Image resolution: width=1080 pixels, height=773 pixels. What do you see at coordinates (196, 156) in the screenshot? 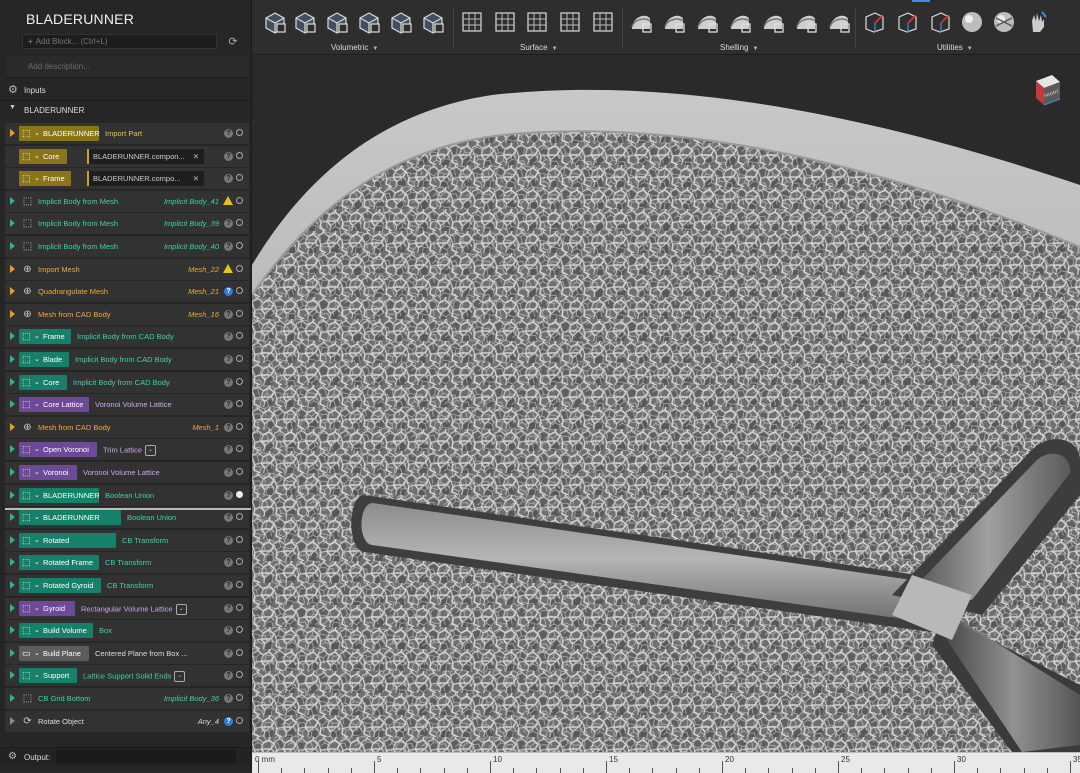
I see `clear-icon: ✕` at bounding box center [196, 156].